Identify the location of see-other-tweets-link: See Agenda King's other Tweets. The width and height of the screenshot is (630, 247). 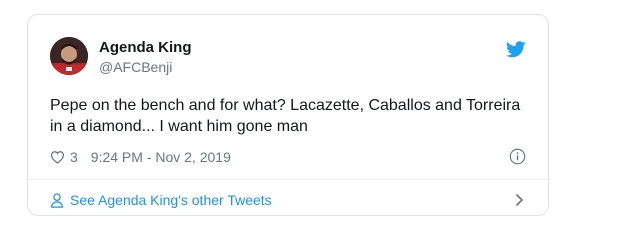
(289, 200).